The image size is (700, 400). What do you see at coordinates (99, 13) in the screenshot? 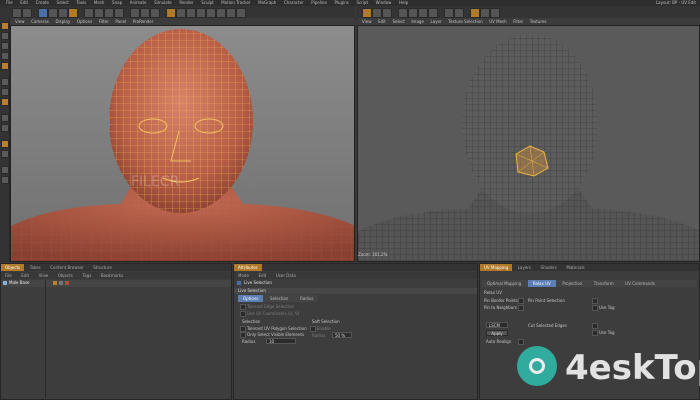
I see `y-axis-icon` at bounding box center [99, 13].